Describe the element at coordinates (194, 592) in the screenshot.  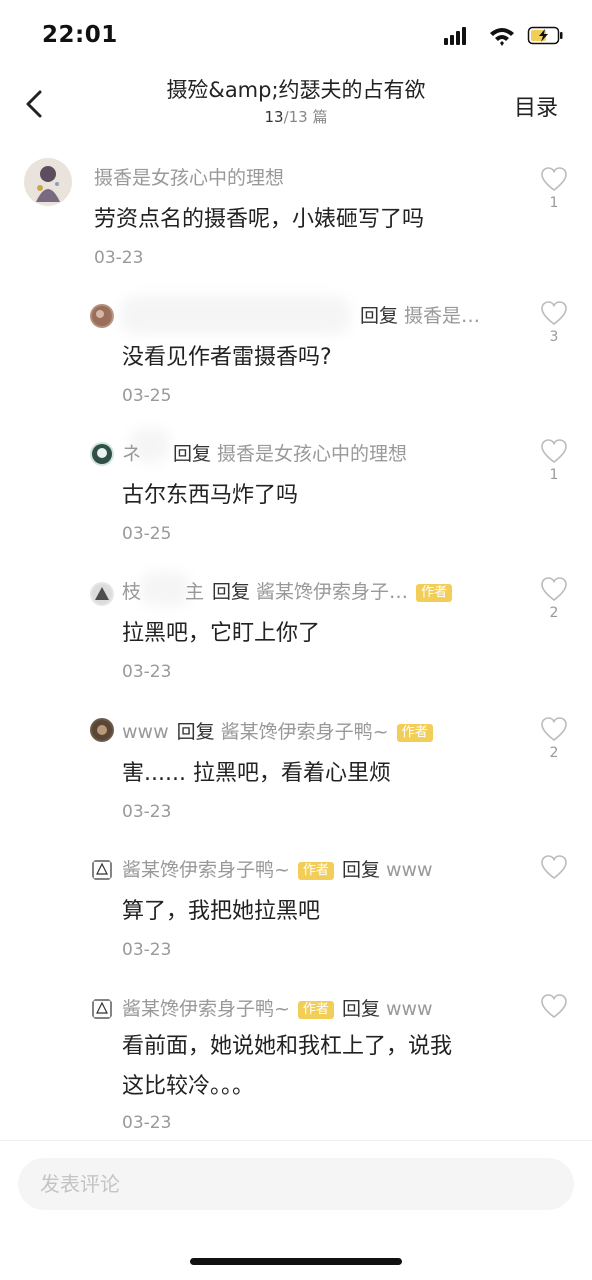
I see `comment-author-tail: 主` at that location.